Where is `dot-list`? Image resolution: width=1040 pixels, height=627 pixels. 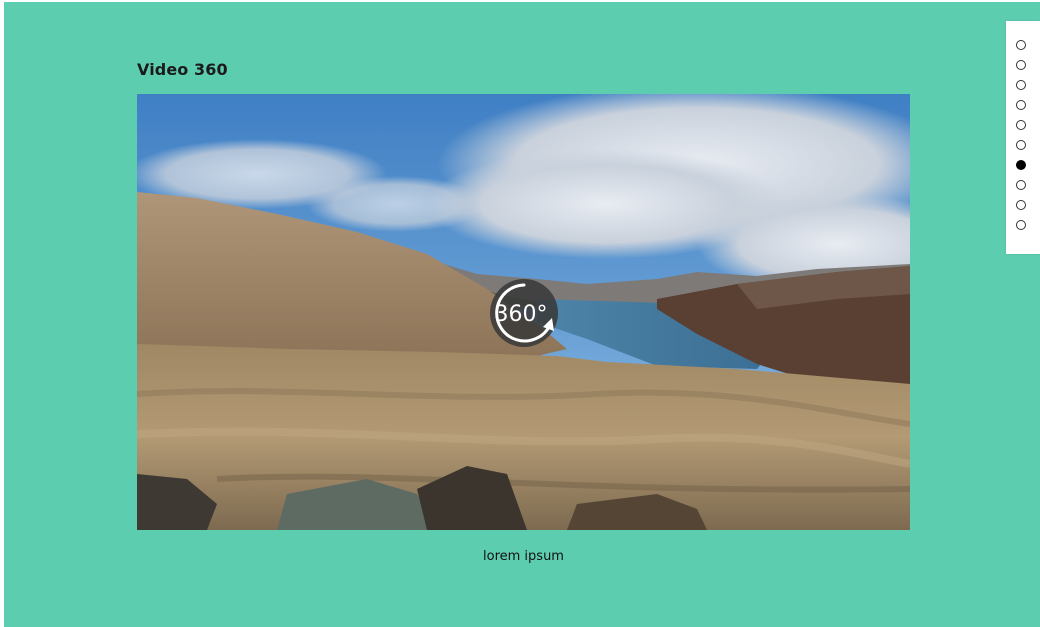
dot-list is located at coordinates (1021, 140).